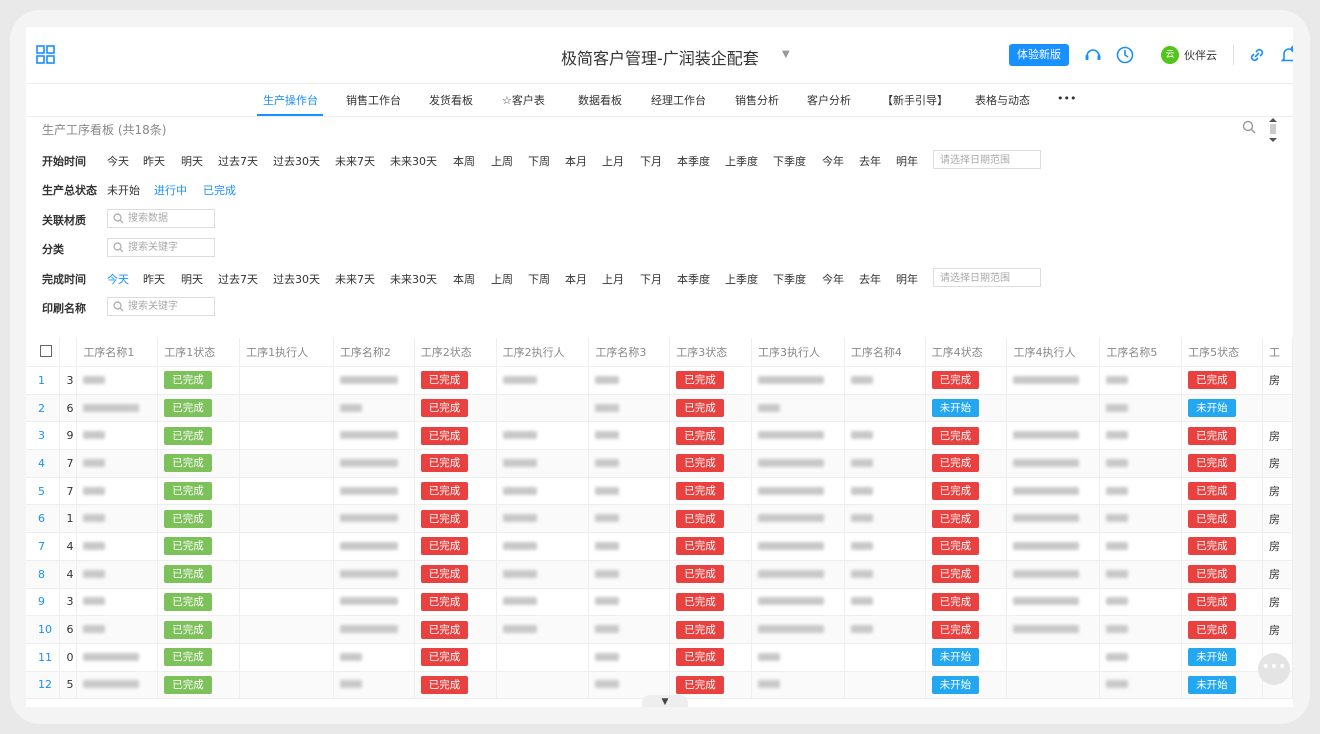 The image size is (1320, 734). Describe the element at coordinates (118, 279) in the screenshot. I see `finish-opt: 今天` at that location.